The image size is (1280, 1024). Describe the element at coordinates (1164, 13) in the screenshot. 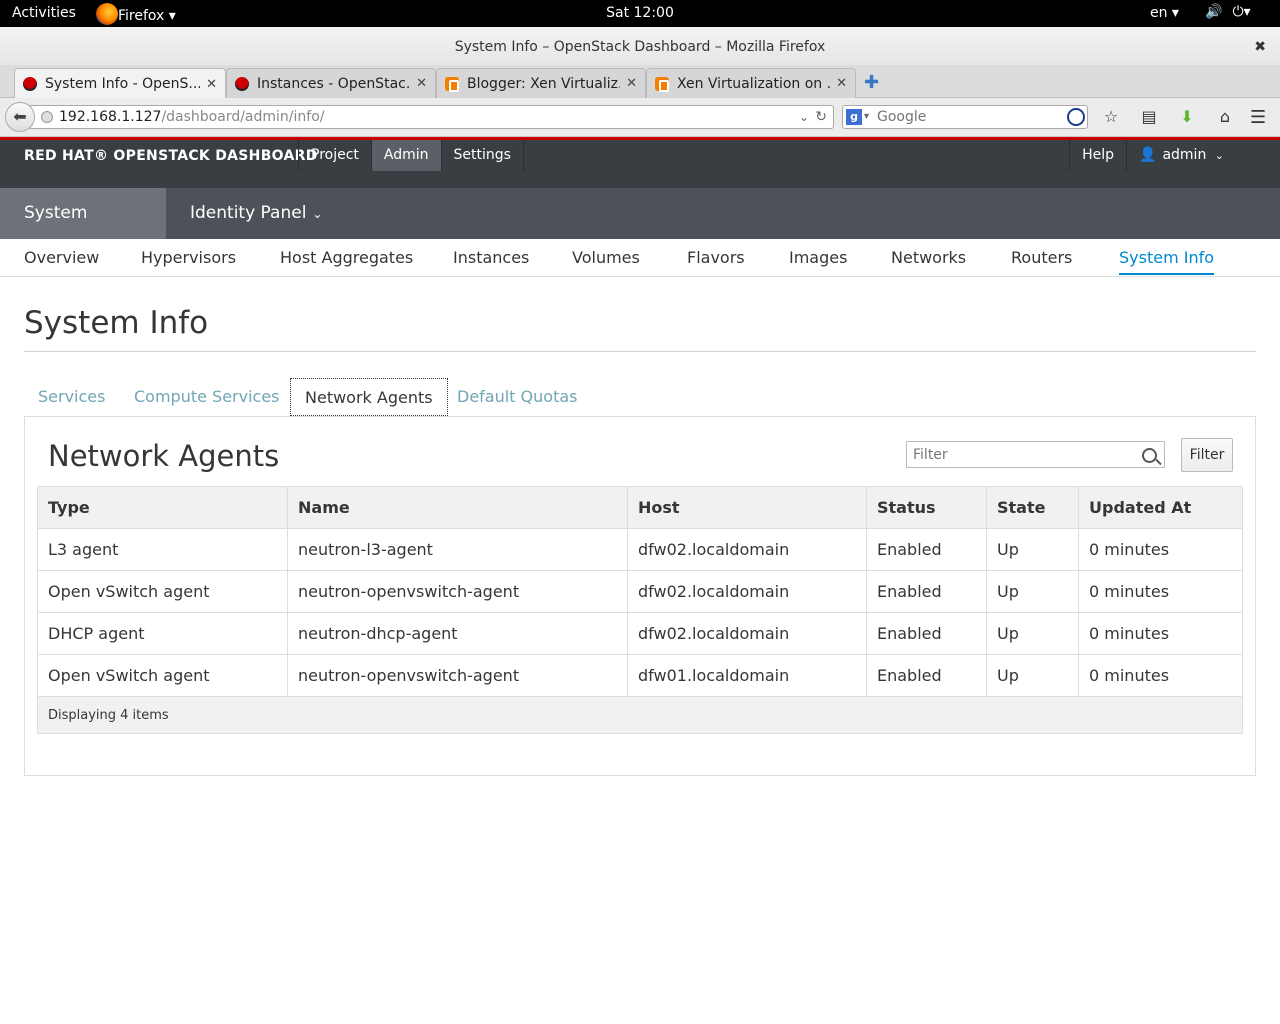

I see `language-selector: en ▾` at that location.